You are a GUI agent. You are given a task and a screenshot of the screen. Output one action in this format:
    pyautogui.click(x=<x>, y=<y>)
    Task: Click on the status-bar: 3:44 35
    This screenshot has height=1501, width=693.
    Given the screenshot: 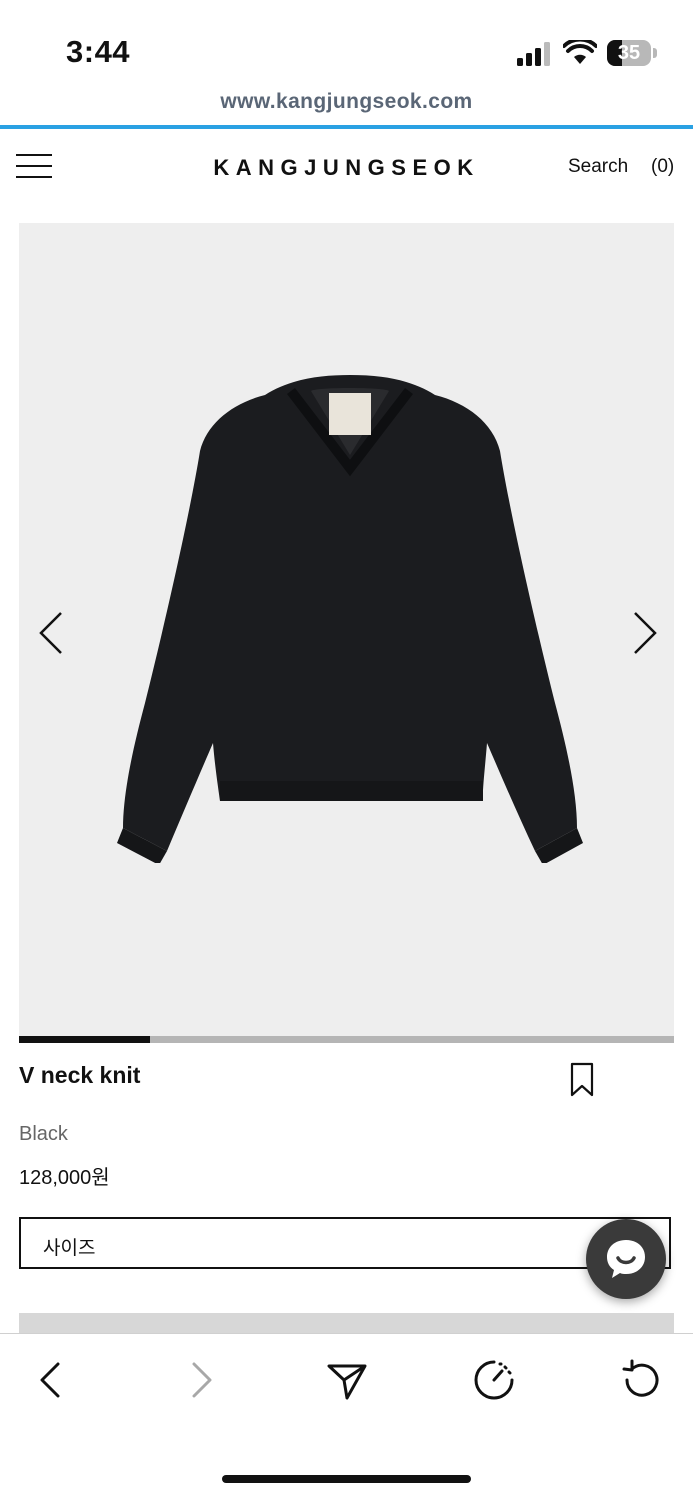 What is the action you would take?
    pyautogui.click(x=346, y=45)
    